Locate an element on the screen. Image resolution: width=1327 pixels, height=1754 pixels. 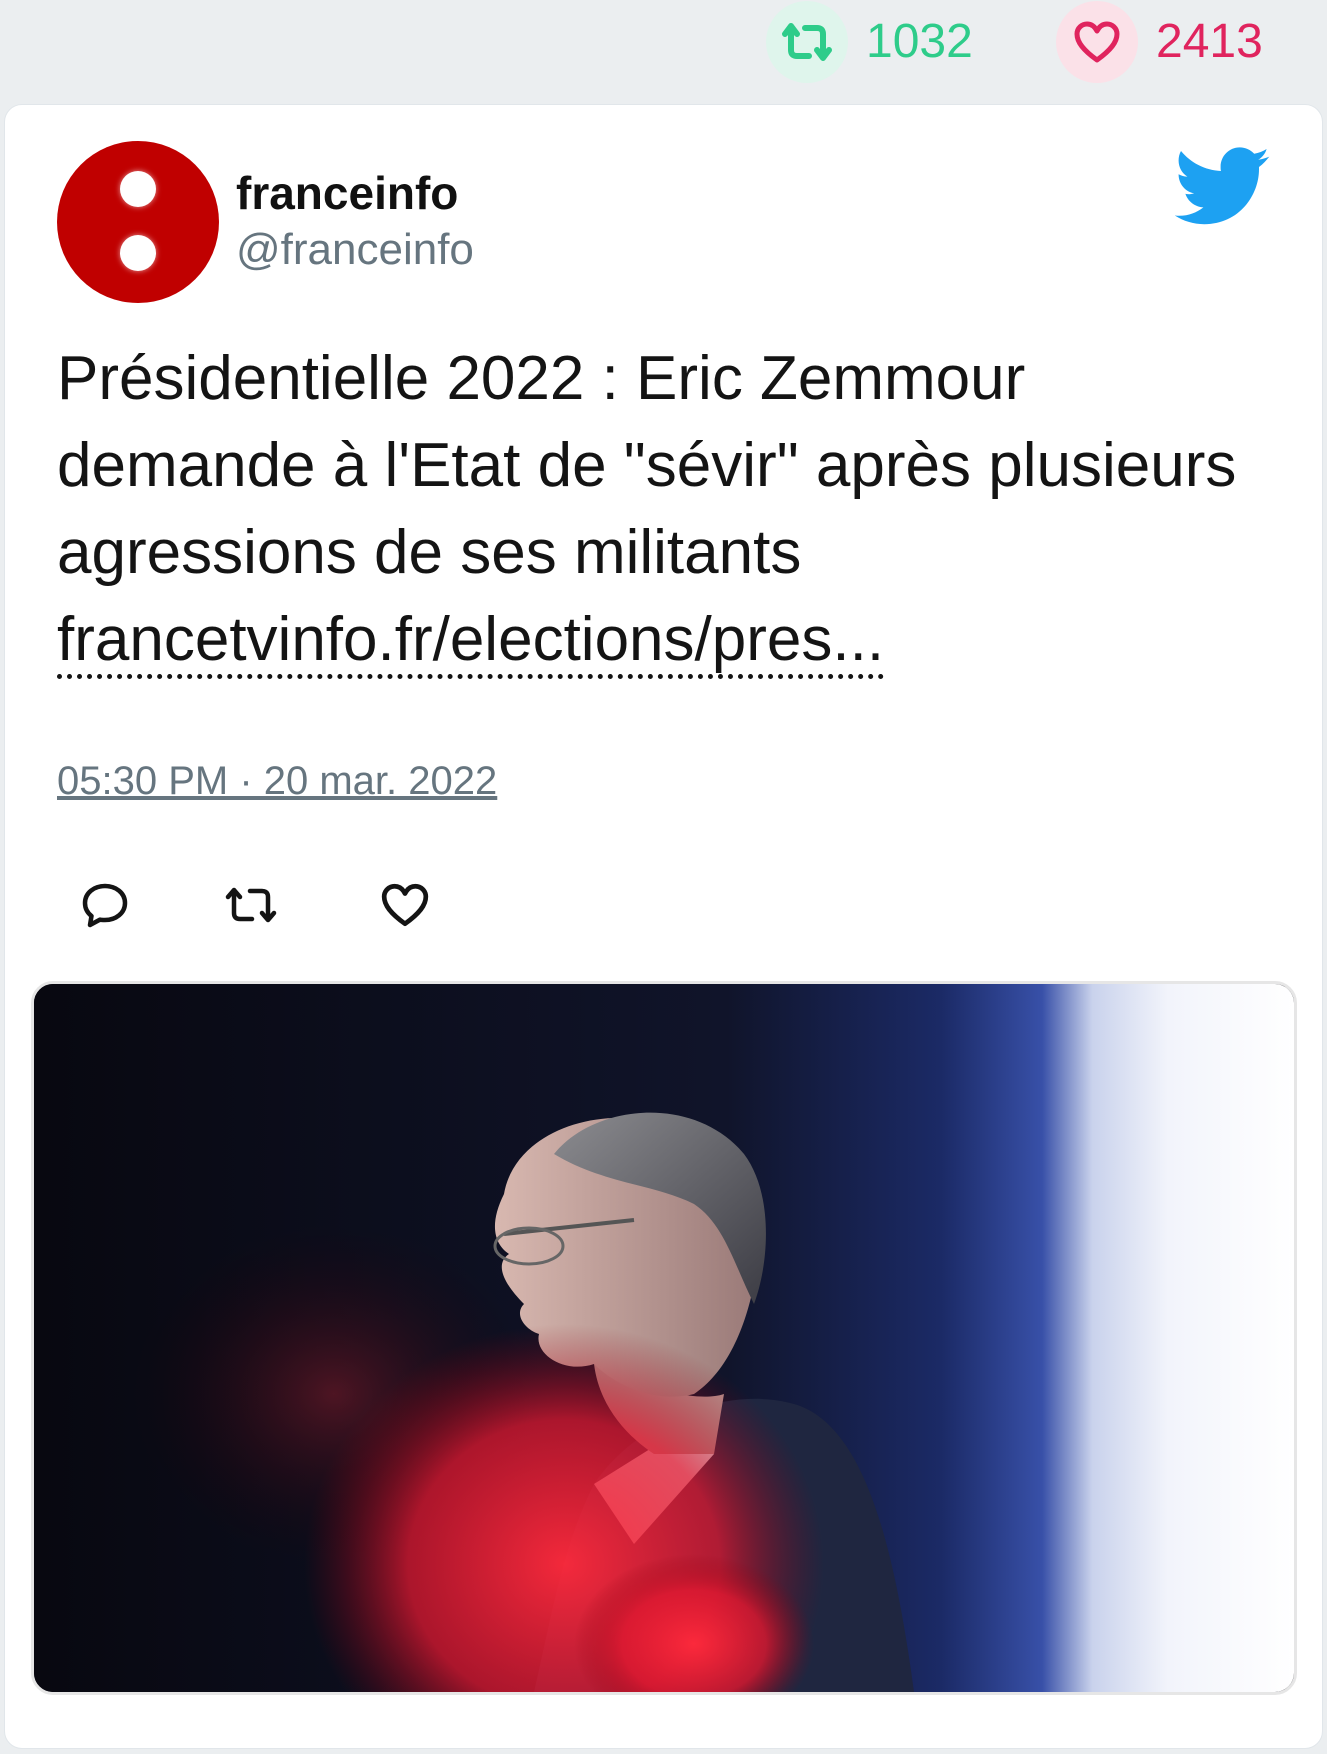
retweet-stat: 1032 is located at coordinates (869, 42).